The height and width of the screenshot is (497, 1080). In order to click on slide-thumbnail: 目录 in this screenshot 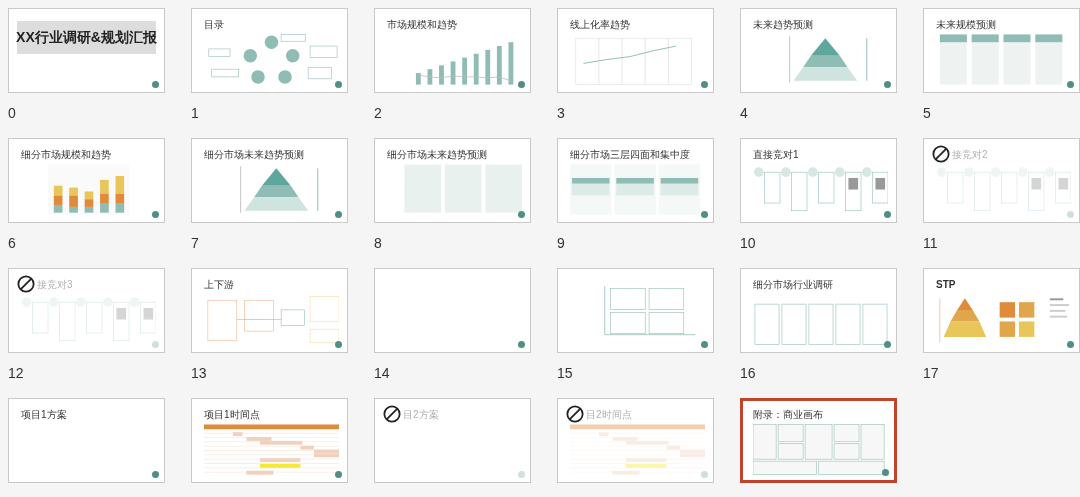, I will do `click(269, 50)`.